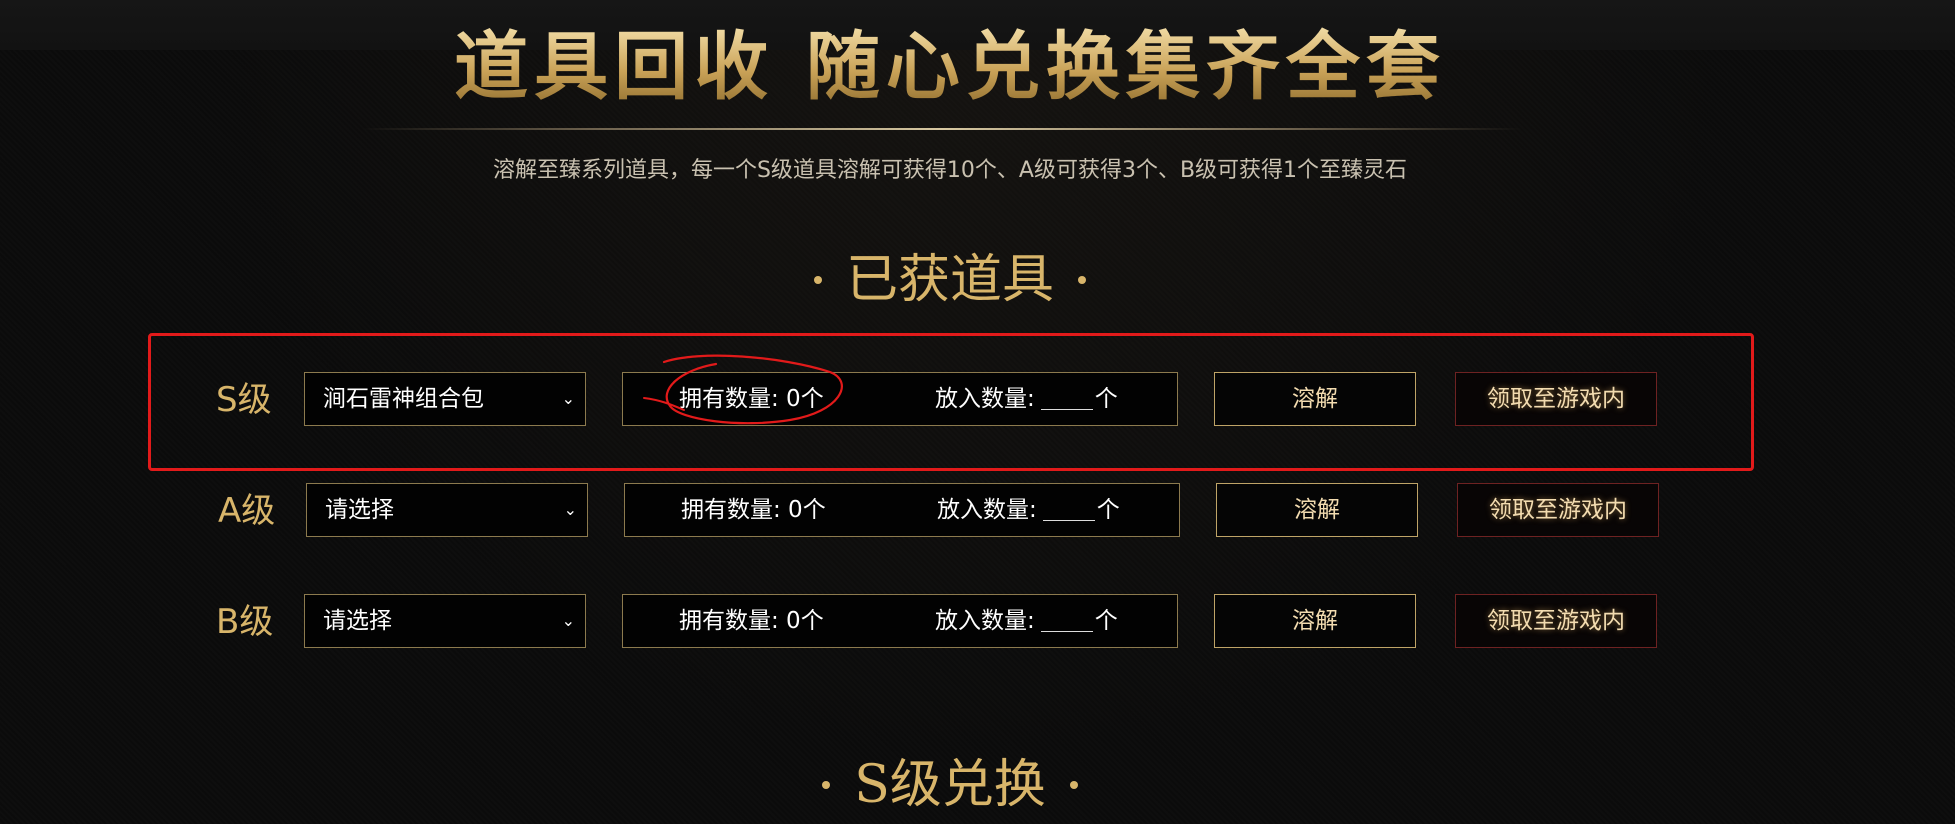 The height and width of the screenshot is (824, 1955). What do you see at coordinates (403, 399) in the screenshot?
I see `select-value: 涧石雷神组合包` at bounding box center [403, 399].